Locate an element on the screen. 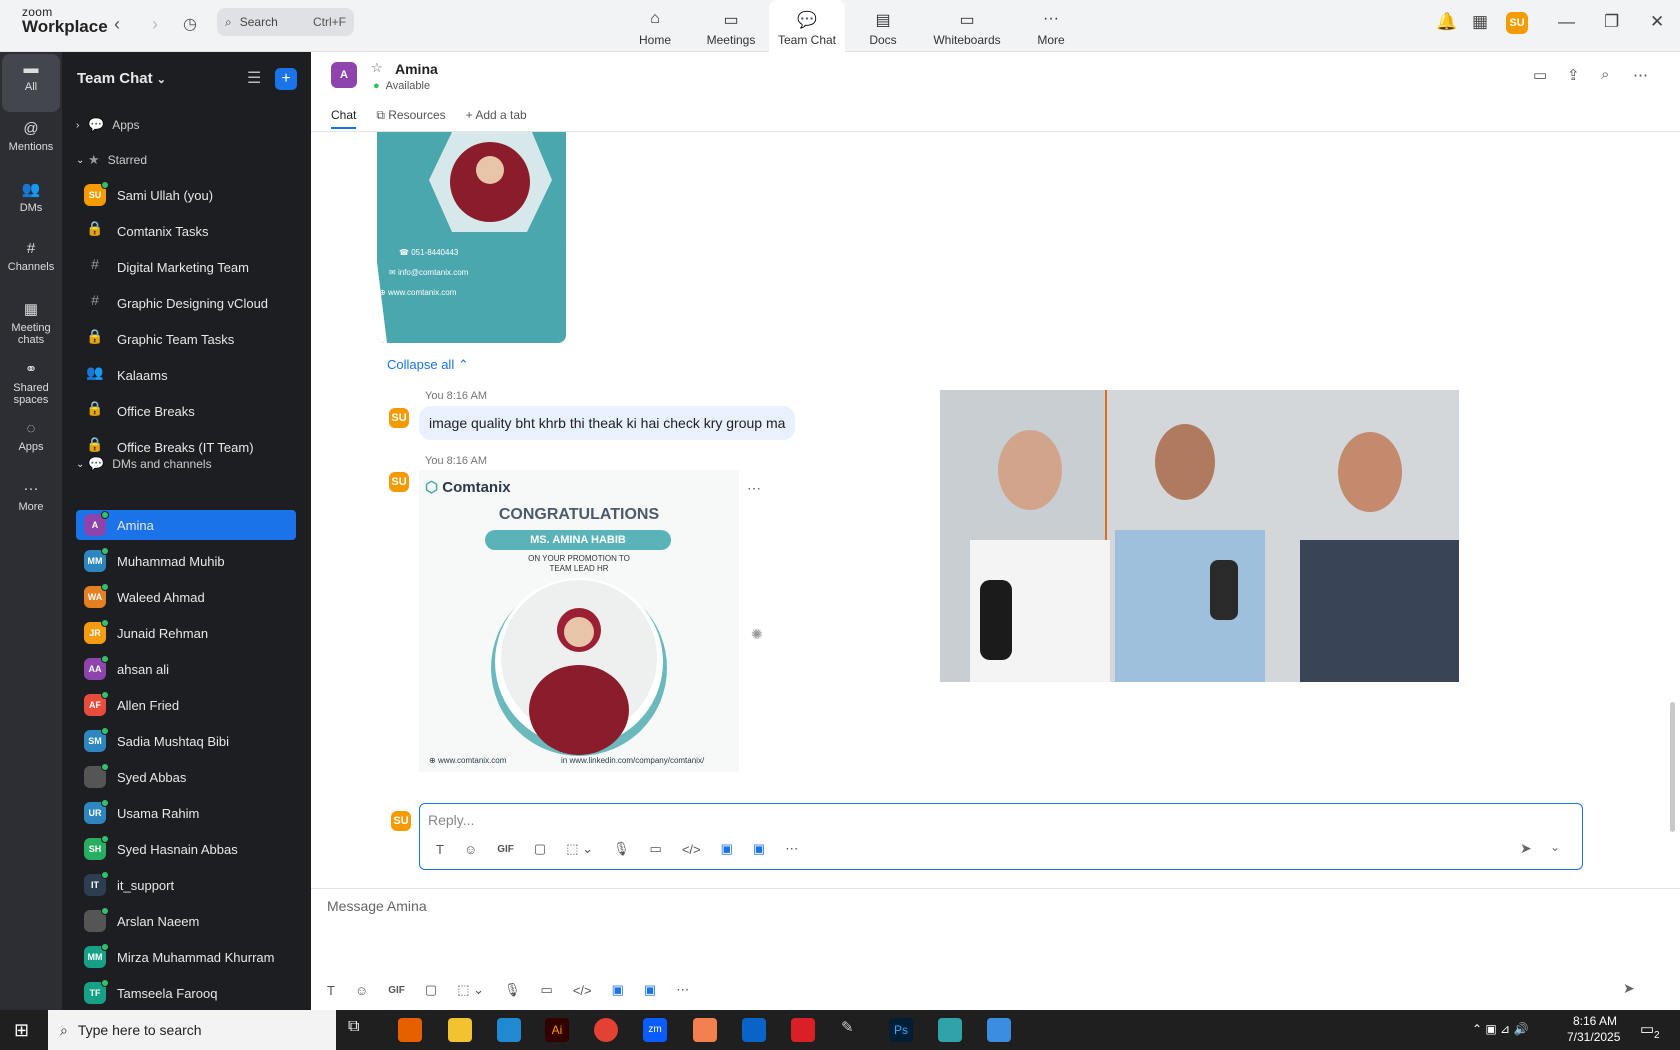 This screenshot has height=1050, width=1680. rail-dms: 👥 DMs is located at coordinates (31, 203).